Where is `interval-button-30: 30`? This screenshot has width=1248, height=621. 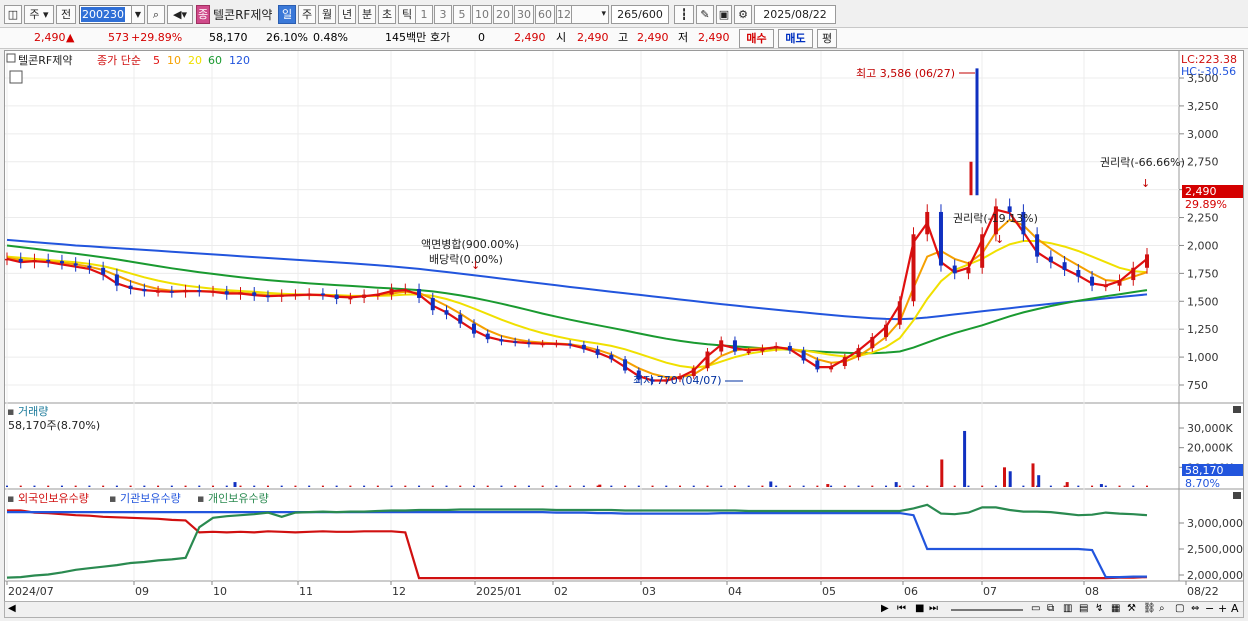
interval-button-30: 30 is located at coordinates (524, 14).